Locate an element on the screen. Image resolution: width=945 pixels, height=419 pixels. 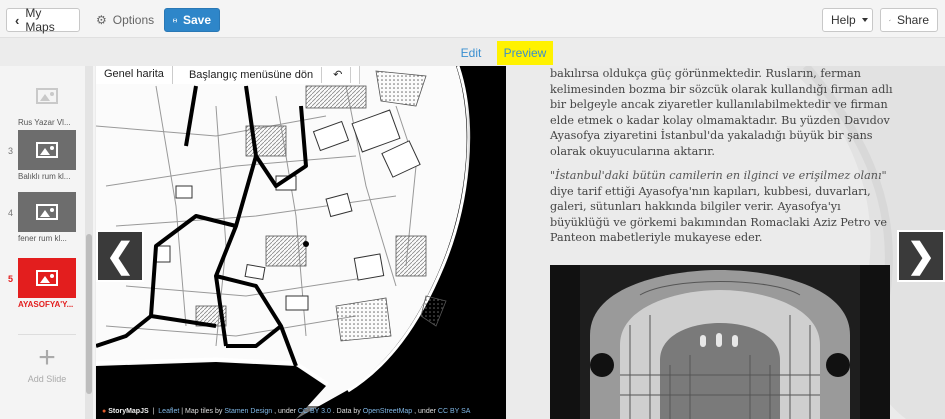
hagia-sophia-interior-image is located at coordinates (720, 342).